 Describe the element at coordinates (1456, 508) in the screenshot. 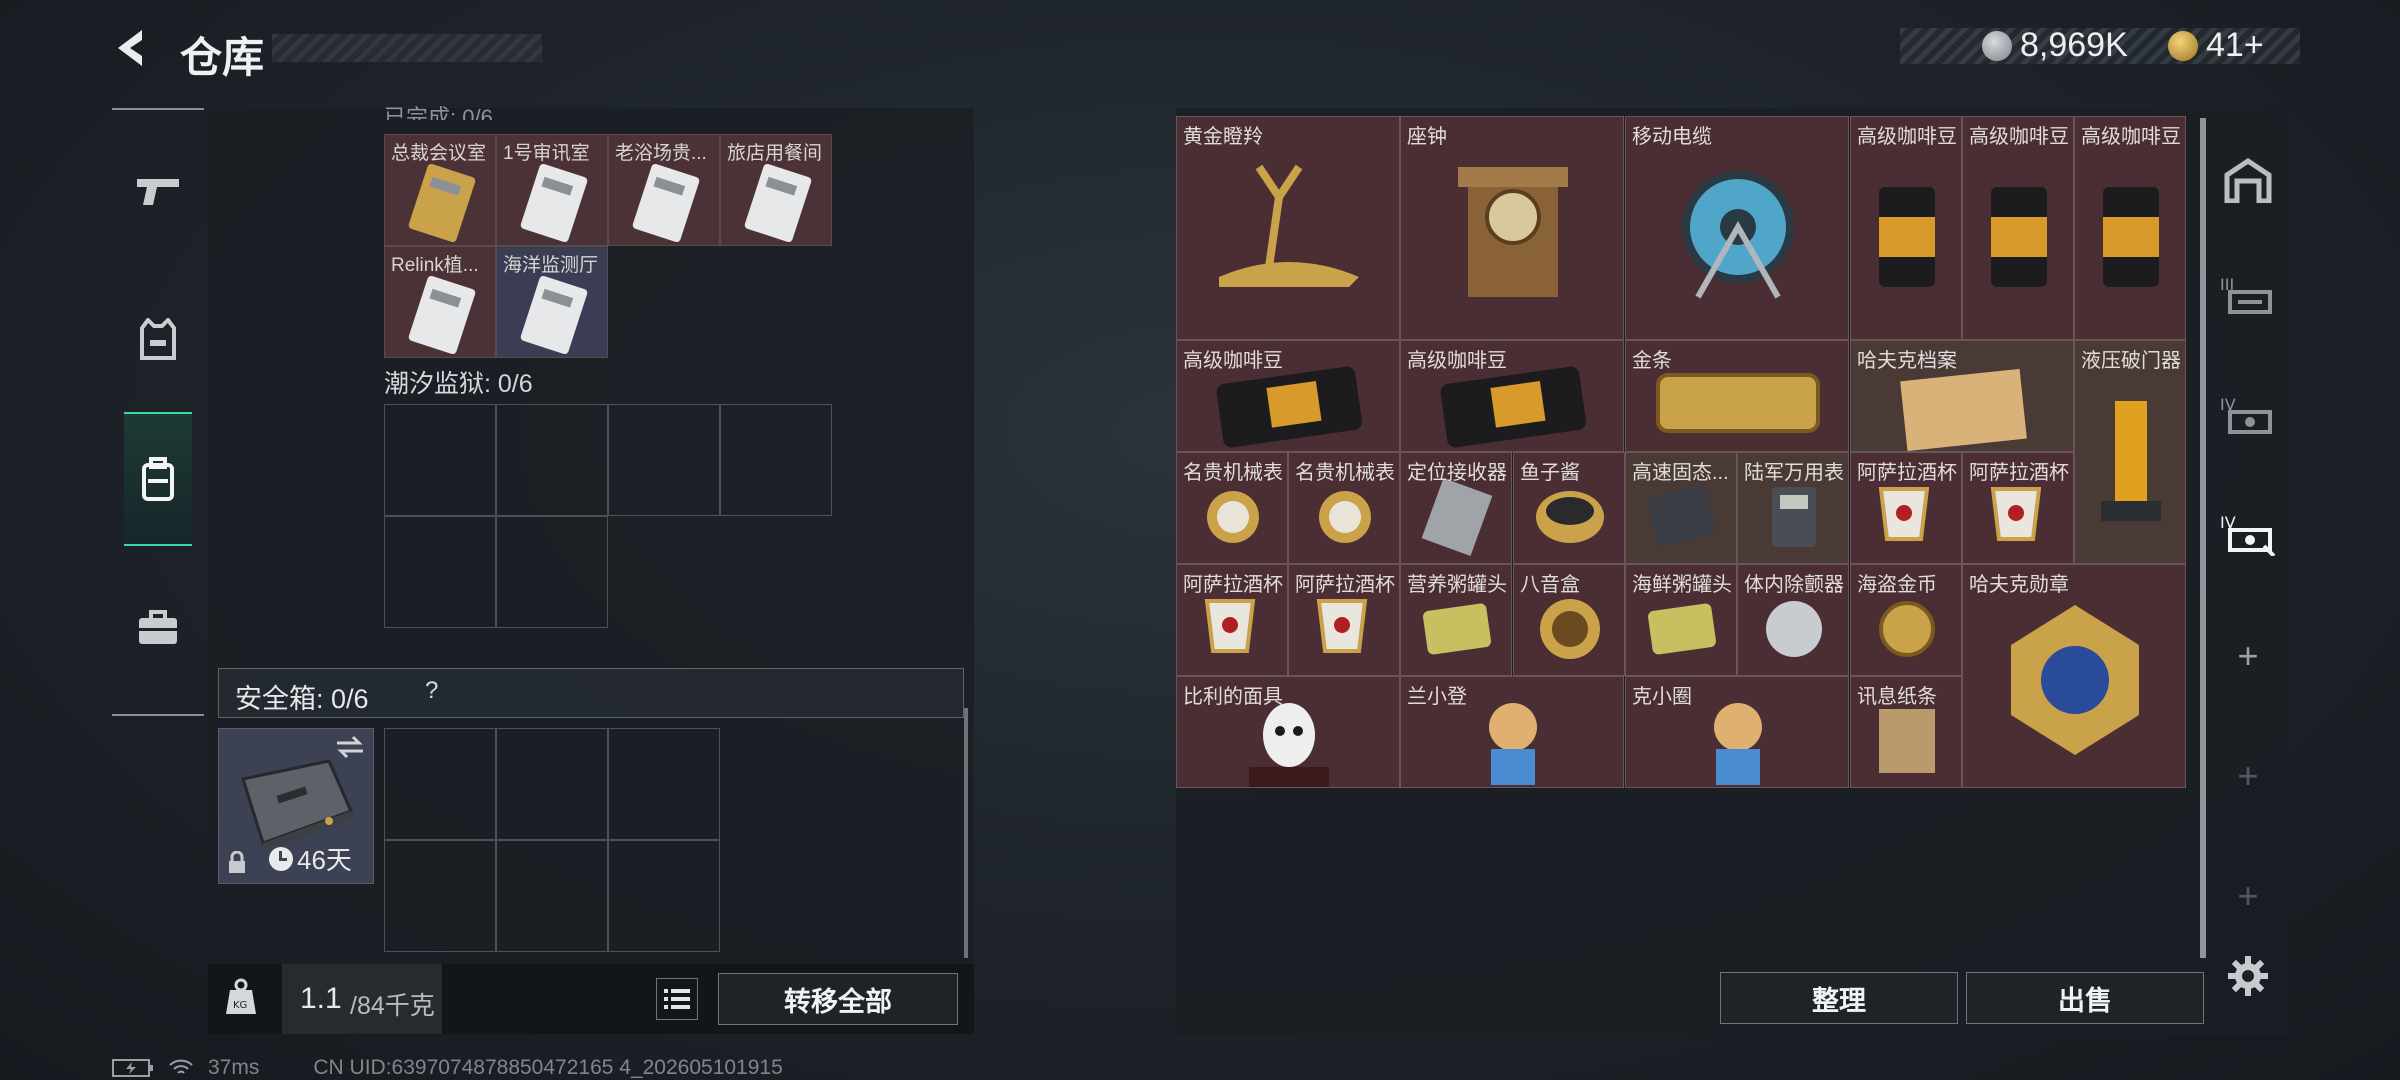

I see `stash-item: 定位接收器` at that location.